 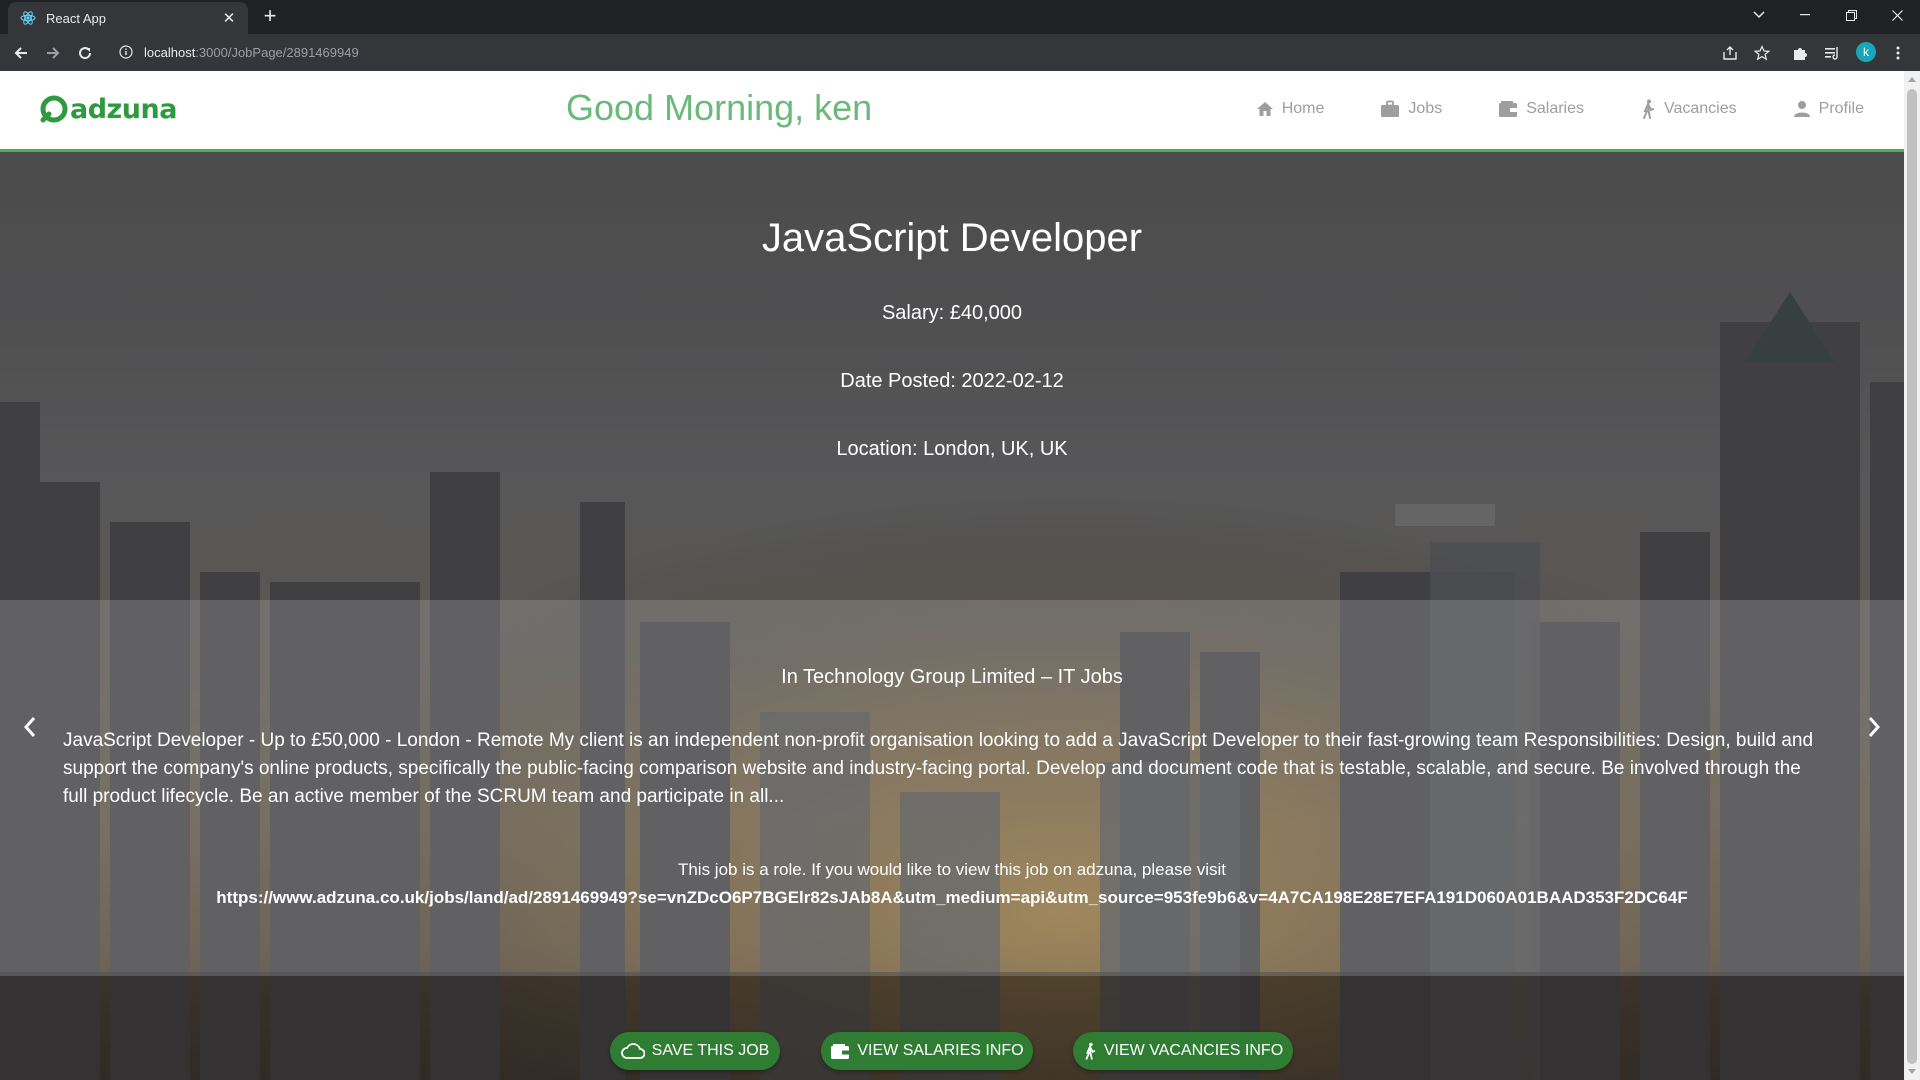 What do you see at coordinates (277, 52) in the screenshot?
I see `url-path: :3000/JobPage/2891469949` at bounding box center [277, 52].